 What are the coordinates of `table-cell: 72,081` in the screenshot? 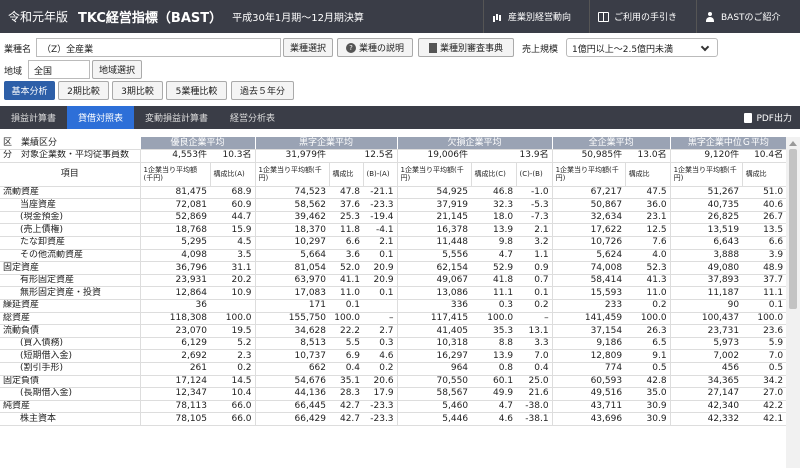 It's located at (174, 205).